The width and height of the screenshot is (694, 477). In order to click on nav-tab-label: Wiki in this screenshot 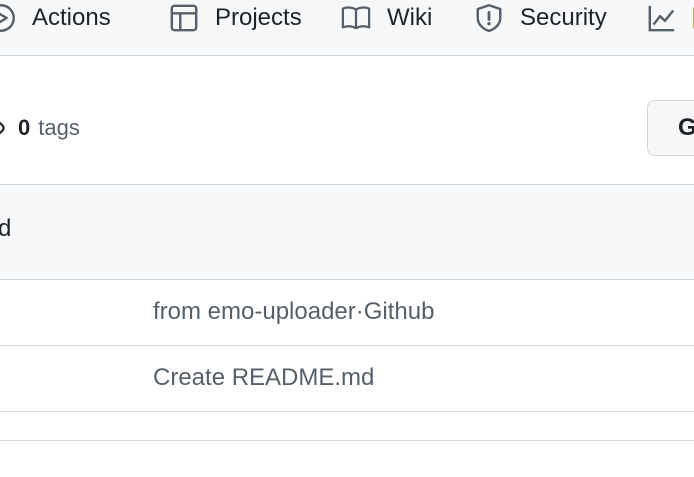, I will do `click(410, 17)`.